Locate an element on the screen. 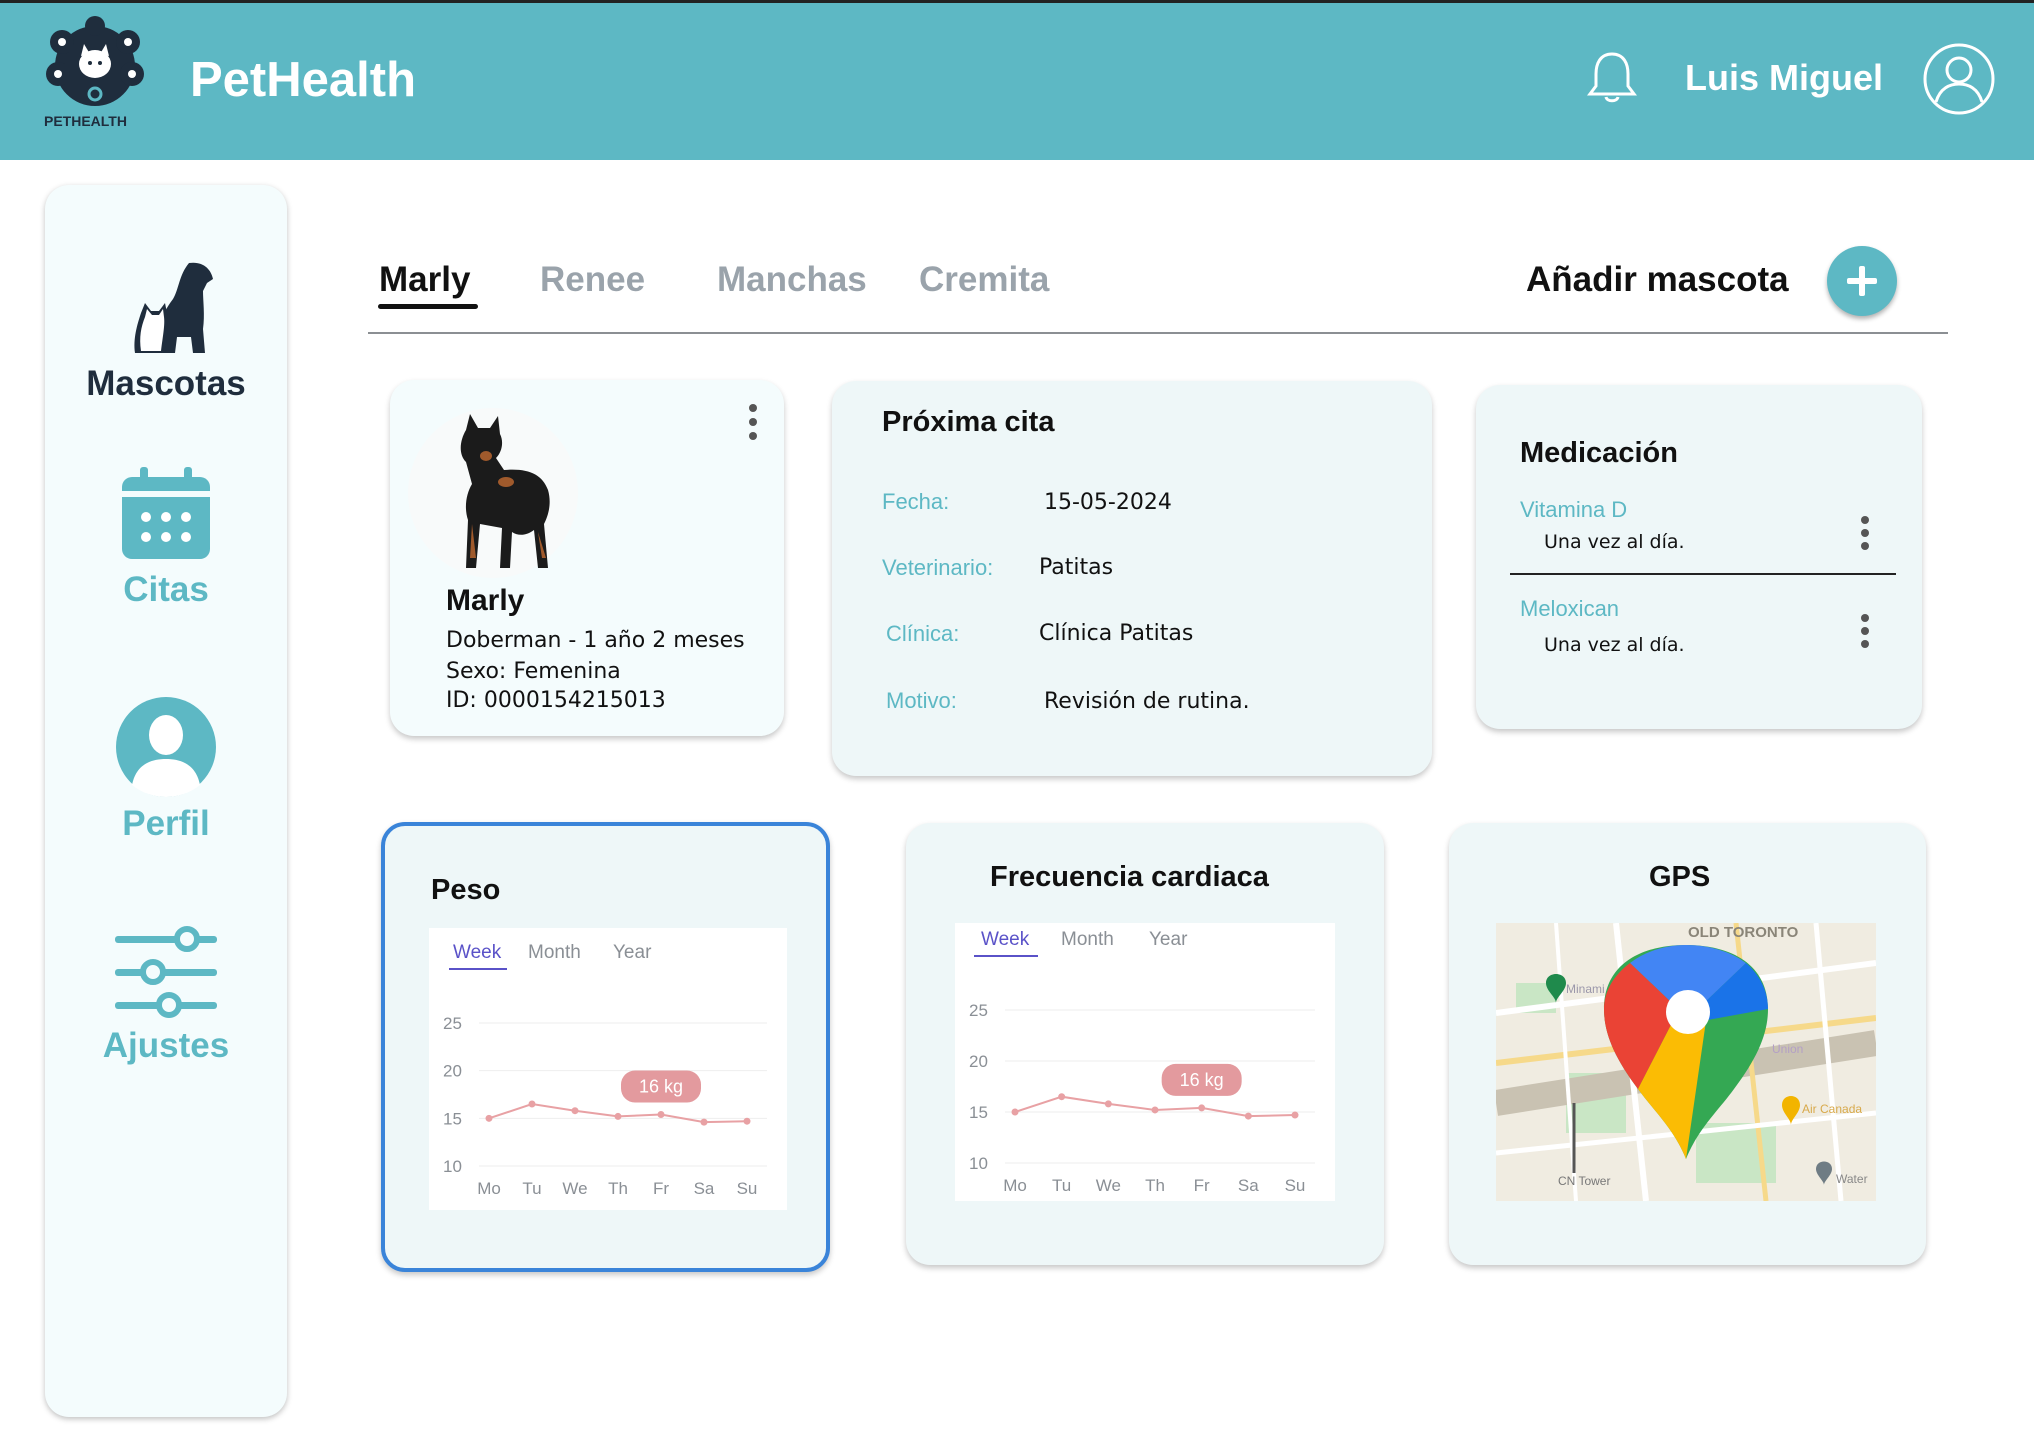 The height and width of the screenshot is (1446, 2034). sidebar-item-mascotas: Mascotas is located at coordinates (166, 329).